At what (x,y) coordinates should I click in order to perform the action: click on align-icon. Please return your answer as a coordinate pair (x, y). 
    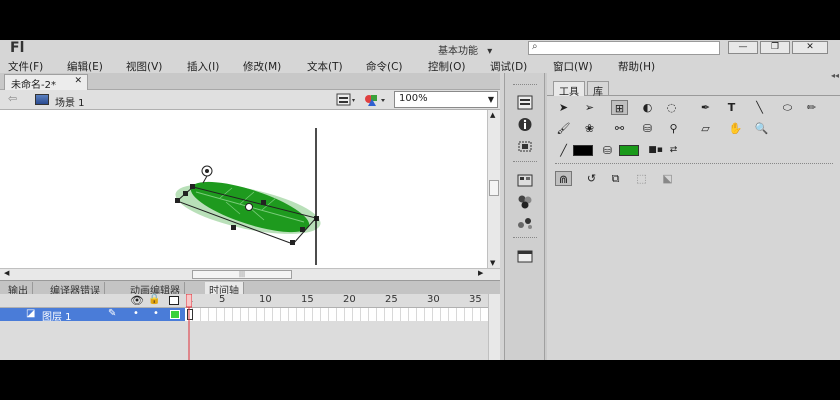
    Looking at the image, I should click on (525, 146).